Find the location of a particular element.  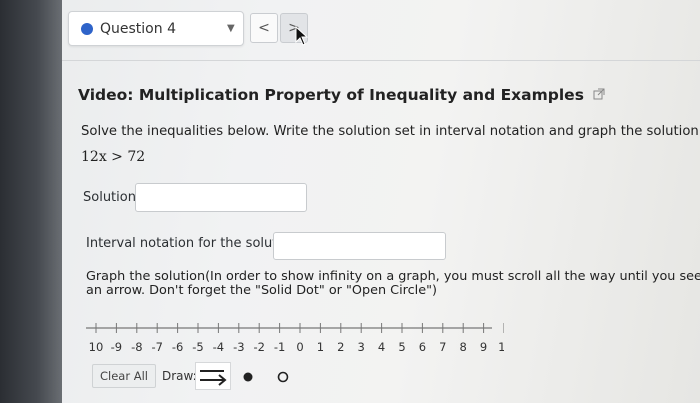

number-line-tick-label: -9 is located at coordinates (116, 347).